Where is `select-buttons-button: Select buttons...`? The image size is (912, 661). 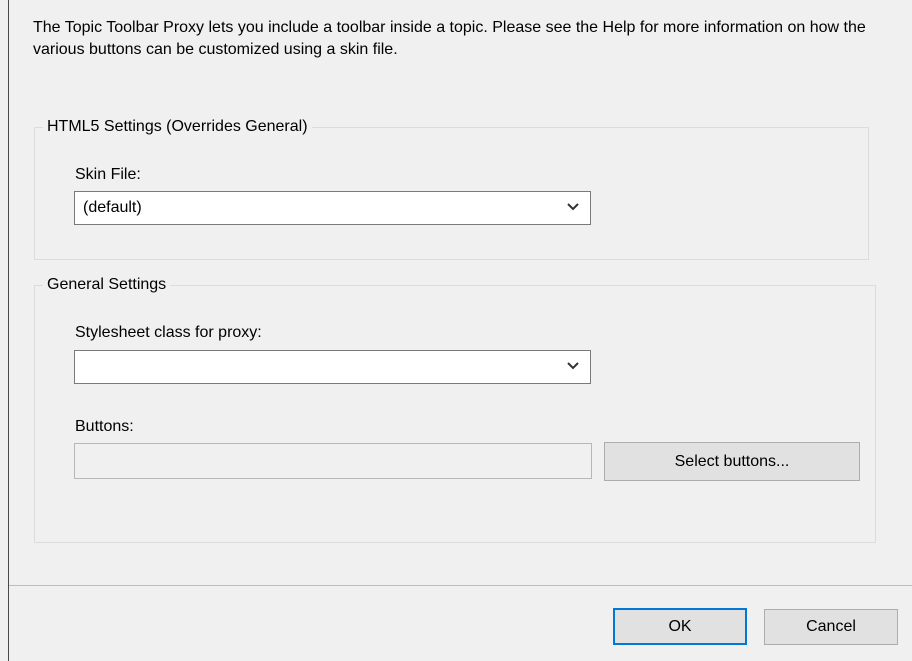
select-buttons-button: Select buttons... is located at coordinates (732, 461).